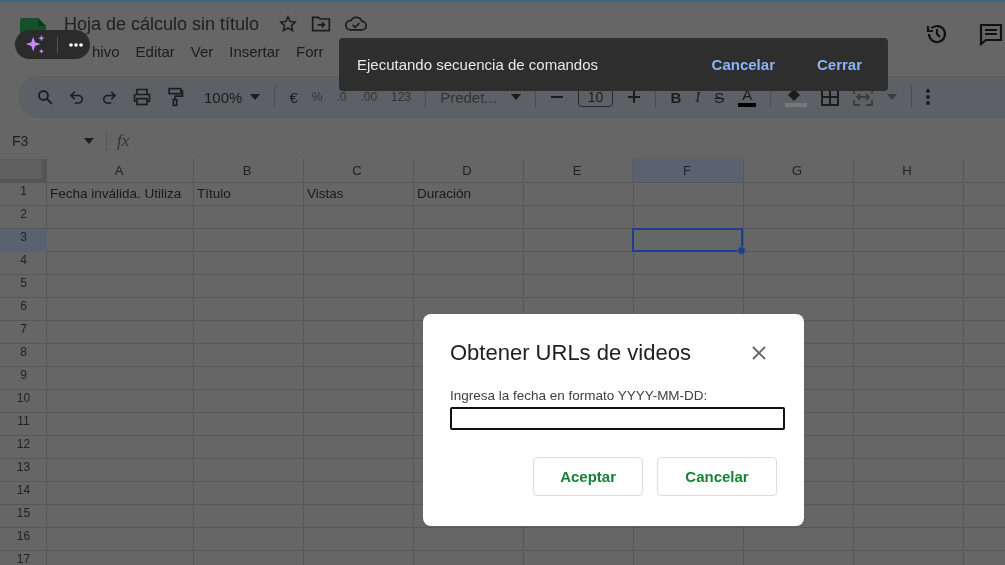  I want to click on menu-item: Insertar, so click(255, 51).